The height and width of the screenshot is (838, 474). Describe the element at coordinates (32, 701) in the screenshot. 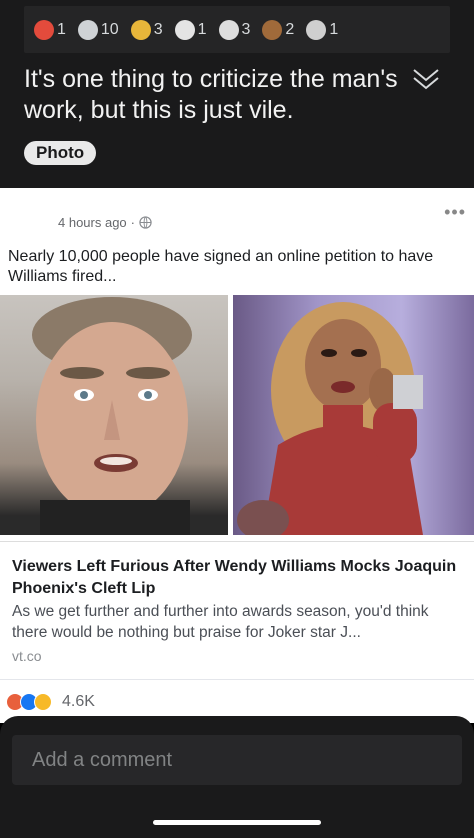

I see `reaction-icons` at that location.